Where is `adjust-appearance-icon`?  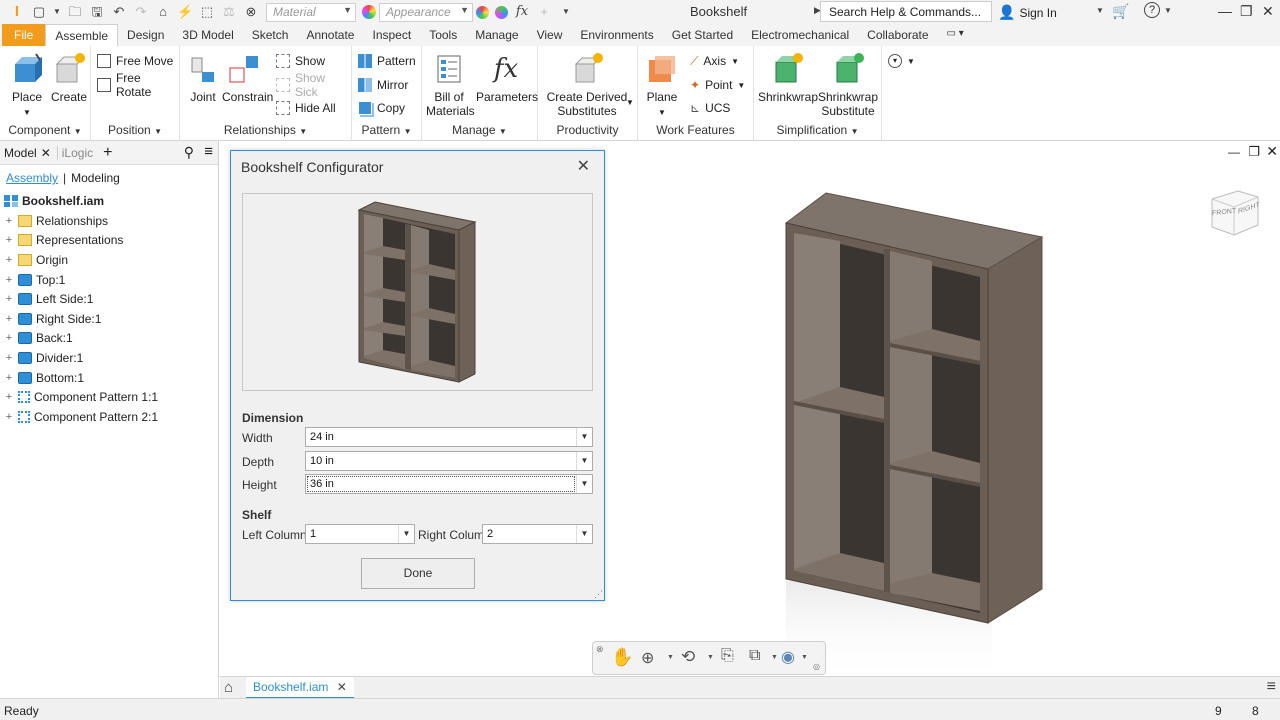 adjust-appearance-icon is located at coordinates (482, 12).